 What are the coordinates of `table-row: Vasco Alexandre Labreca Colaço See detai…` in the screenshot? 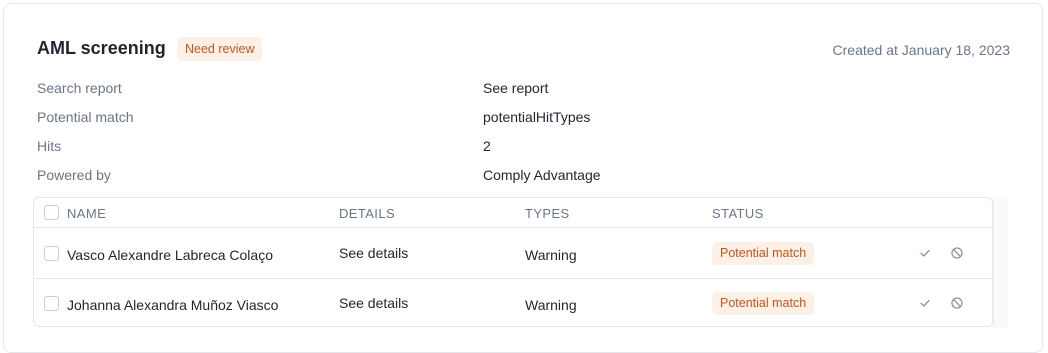 It's located at (513, 254).